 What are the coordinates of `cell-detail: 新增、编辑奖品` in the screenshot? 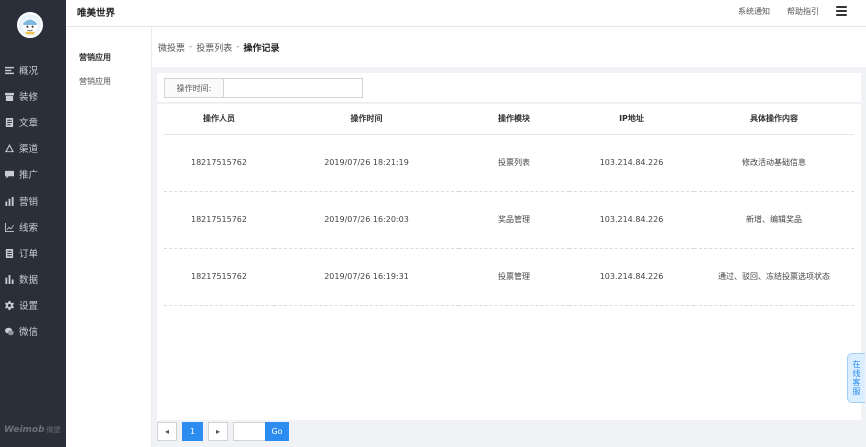 It's located at (774, 220).